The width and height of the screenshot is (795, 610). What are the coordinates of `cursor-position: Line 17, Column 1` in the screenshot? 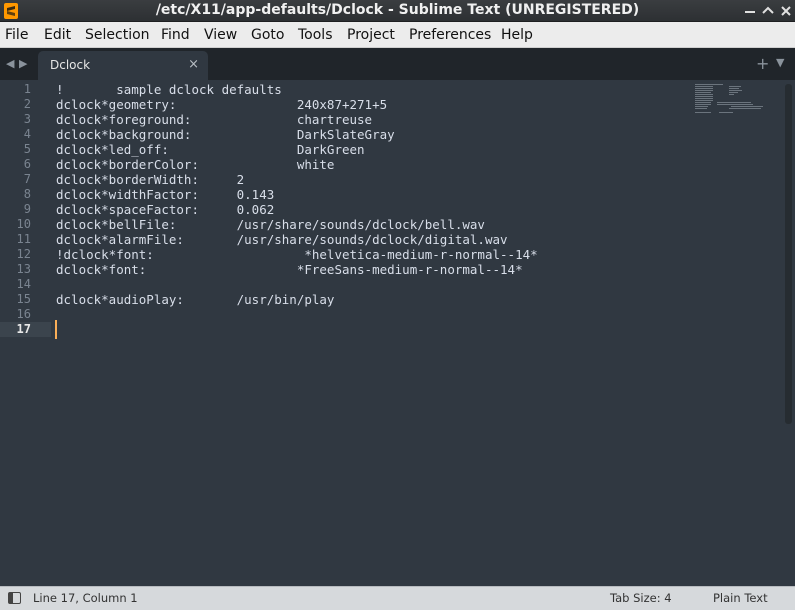 It's located at (85, 598).